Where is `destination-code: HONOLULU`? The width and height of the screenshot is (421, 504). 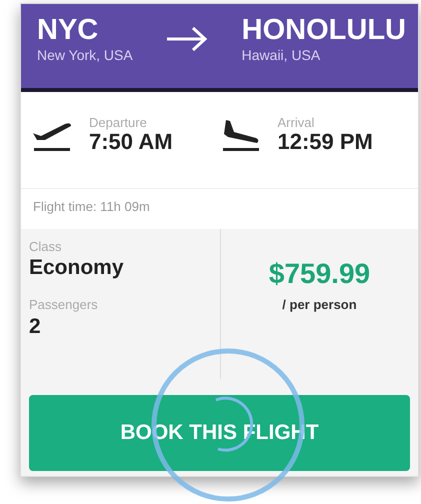 destination-code: HONOLULU is located at coordinates (324, 30).